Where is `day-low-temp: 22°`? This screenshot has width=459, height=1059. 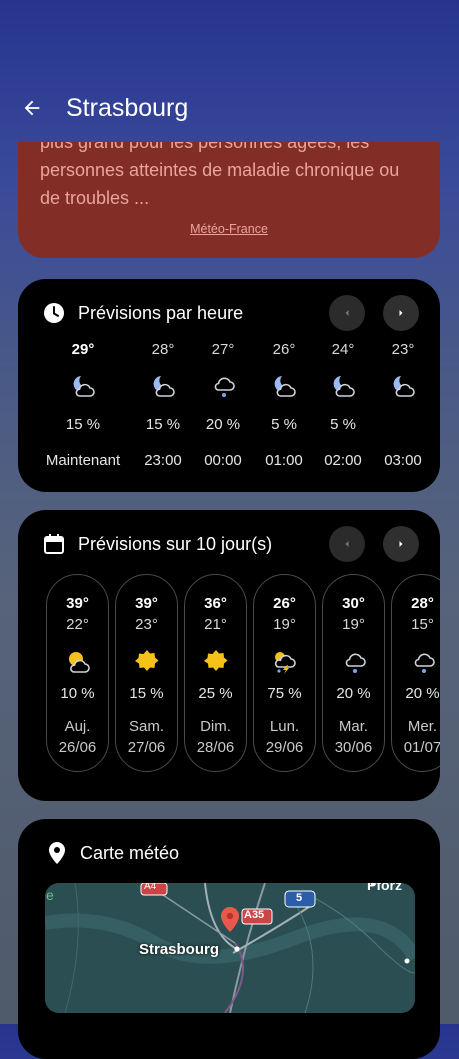 day-low-temp: 22° is located at coordinates (77, 624).